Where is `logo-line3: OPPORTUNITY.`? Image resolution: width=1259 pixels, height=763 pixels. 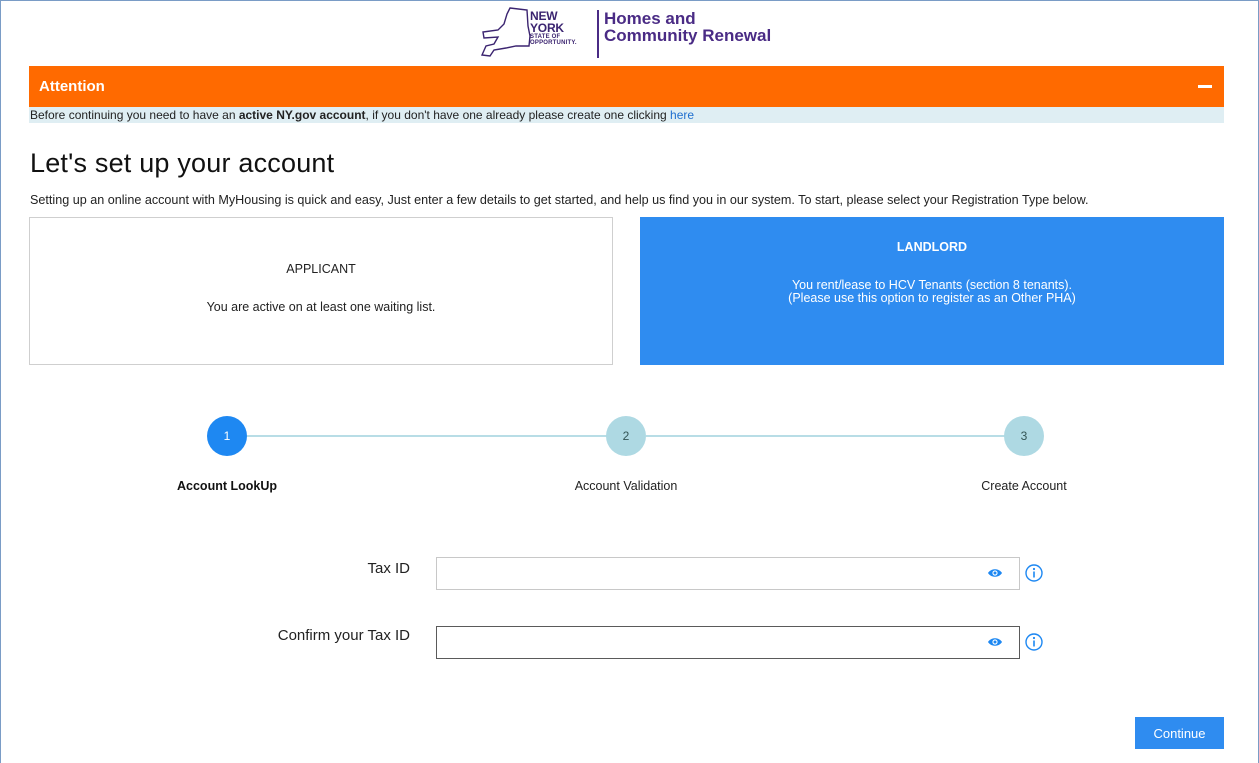 logo-line3: OPPORTUNITY. is located at coordinates (553, 43).